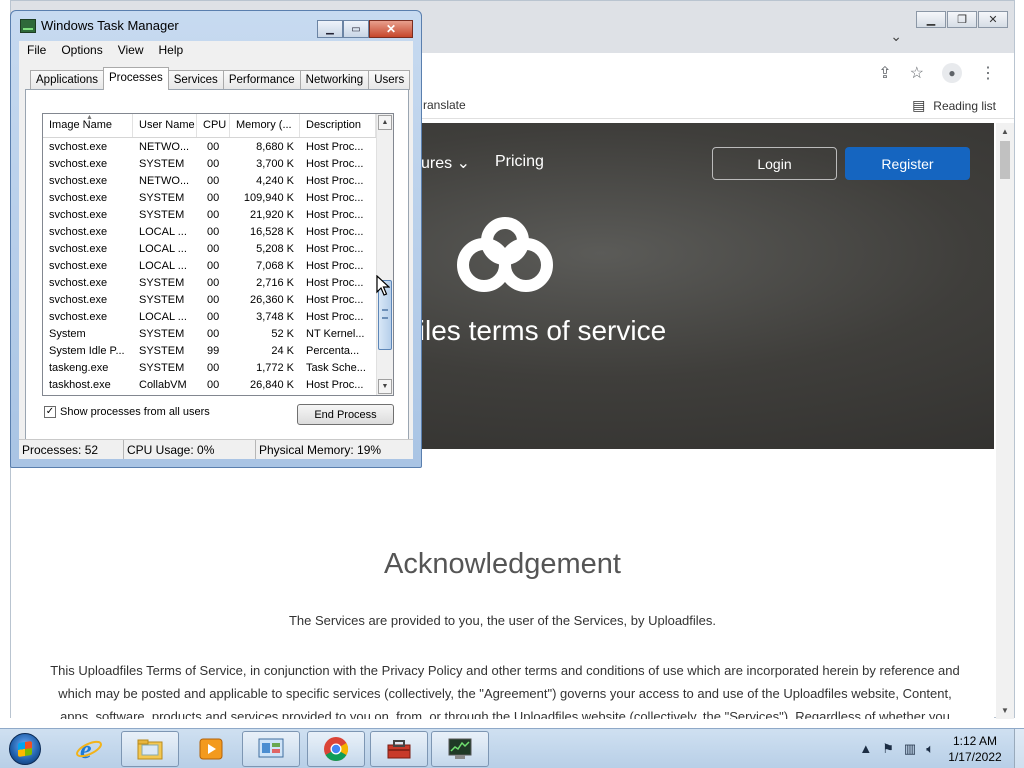 This screenshot has height=768, width=1024. What do you see at coordinates (50, 412) in the screenshot?
I see `checkbox-checked-icon: ✓` at bounding box center [50, 412].